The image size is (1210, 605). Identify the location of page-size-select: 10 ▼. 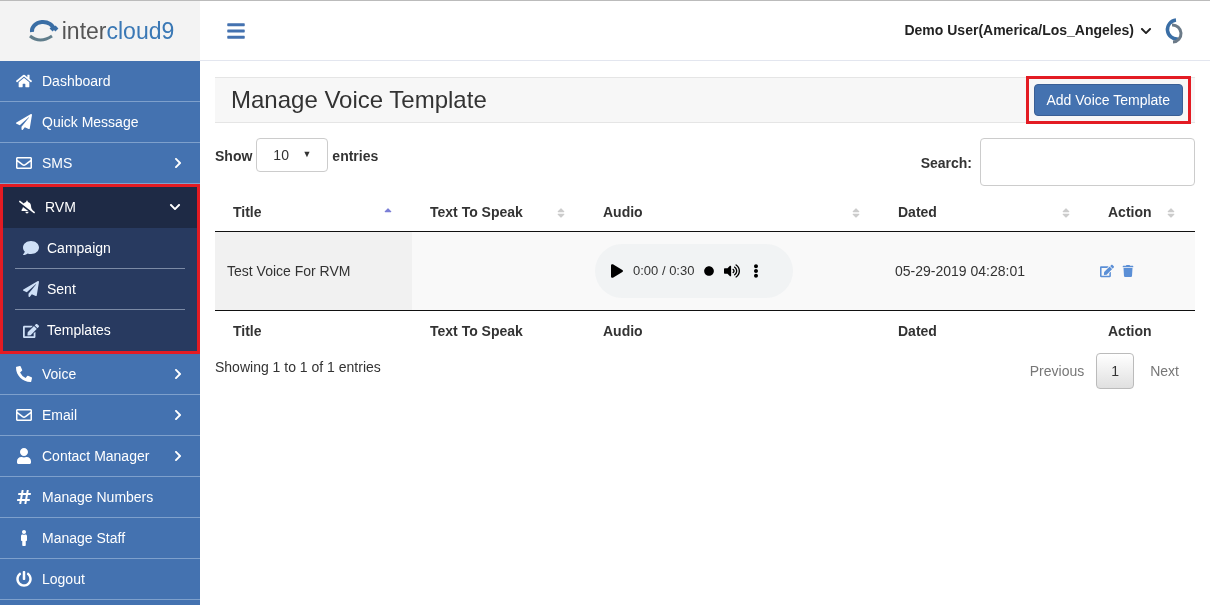
(292, 155).